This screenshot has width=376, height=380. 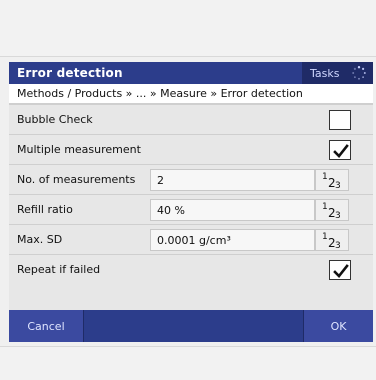 I want to click on bottom-empty-area, so click(x=188, y=363).